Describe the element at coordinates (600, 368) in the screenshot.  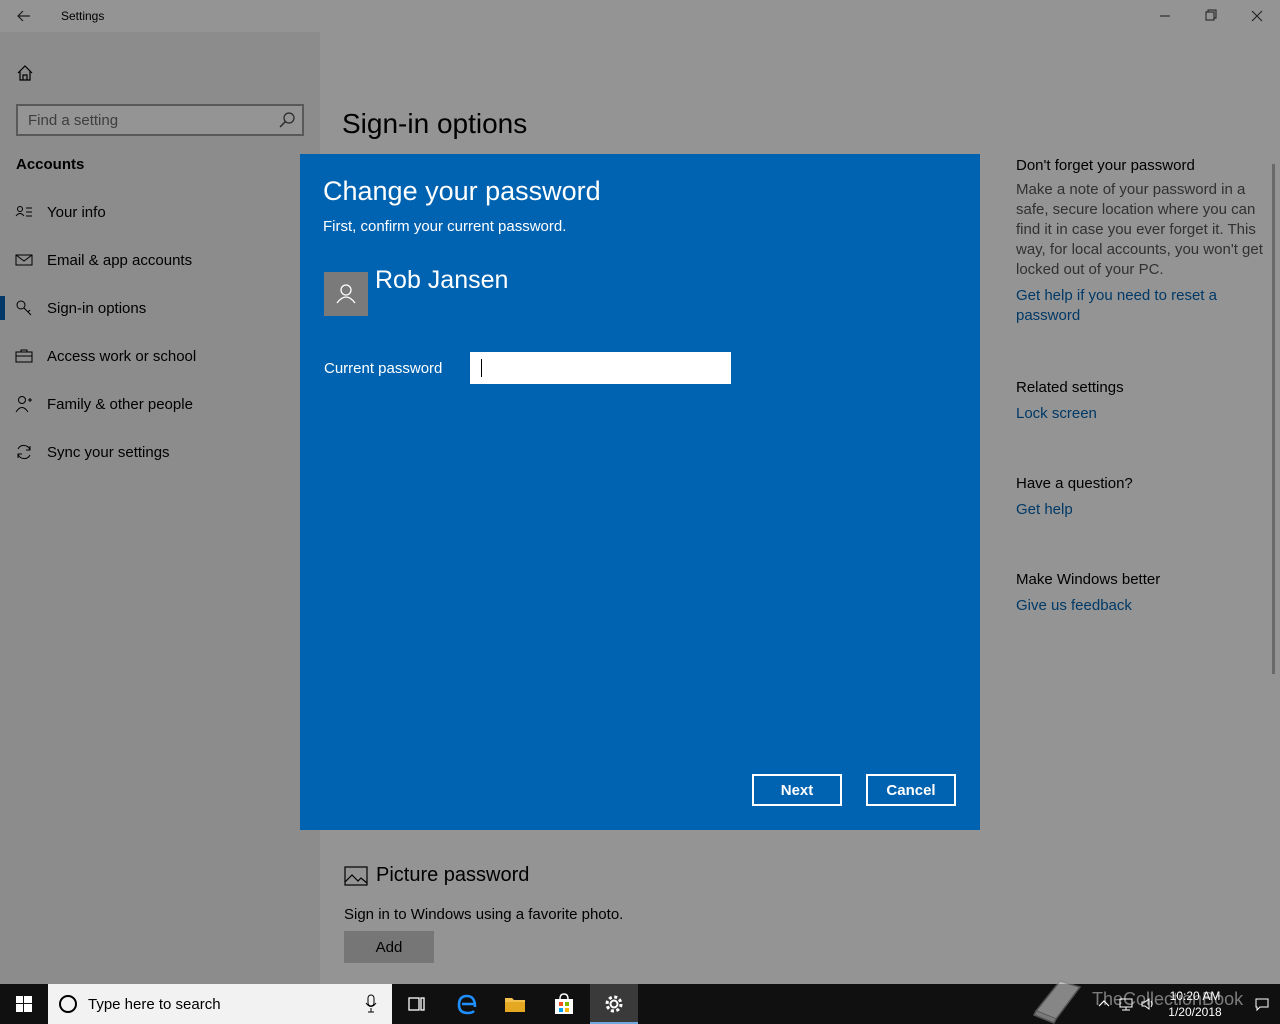
I see `current-password-input` at that location.